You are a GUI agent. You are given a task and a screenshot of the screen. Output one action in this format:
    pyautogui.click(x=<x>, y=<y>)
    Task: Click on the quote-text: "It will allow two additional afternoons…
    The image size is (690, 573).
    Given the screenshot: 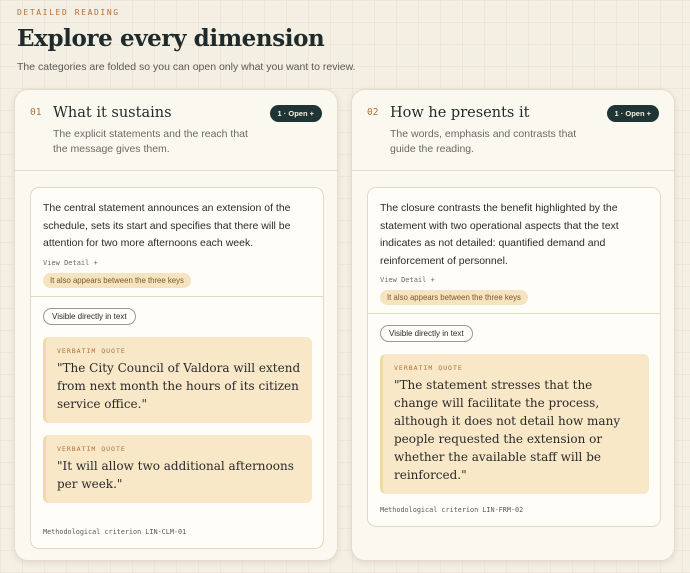 What is the action you would take?
    pyautogui.click(x=175, y=474)
    